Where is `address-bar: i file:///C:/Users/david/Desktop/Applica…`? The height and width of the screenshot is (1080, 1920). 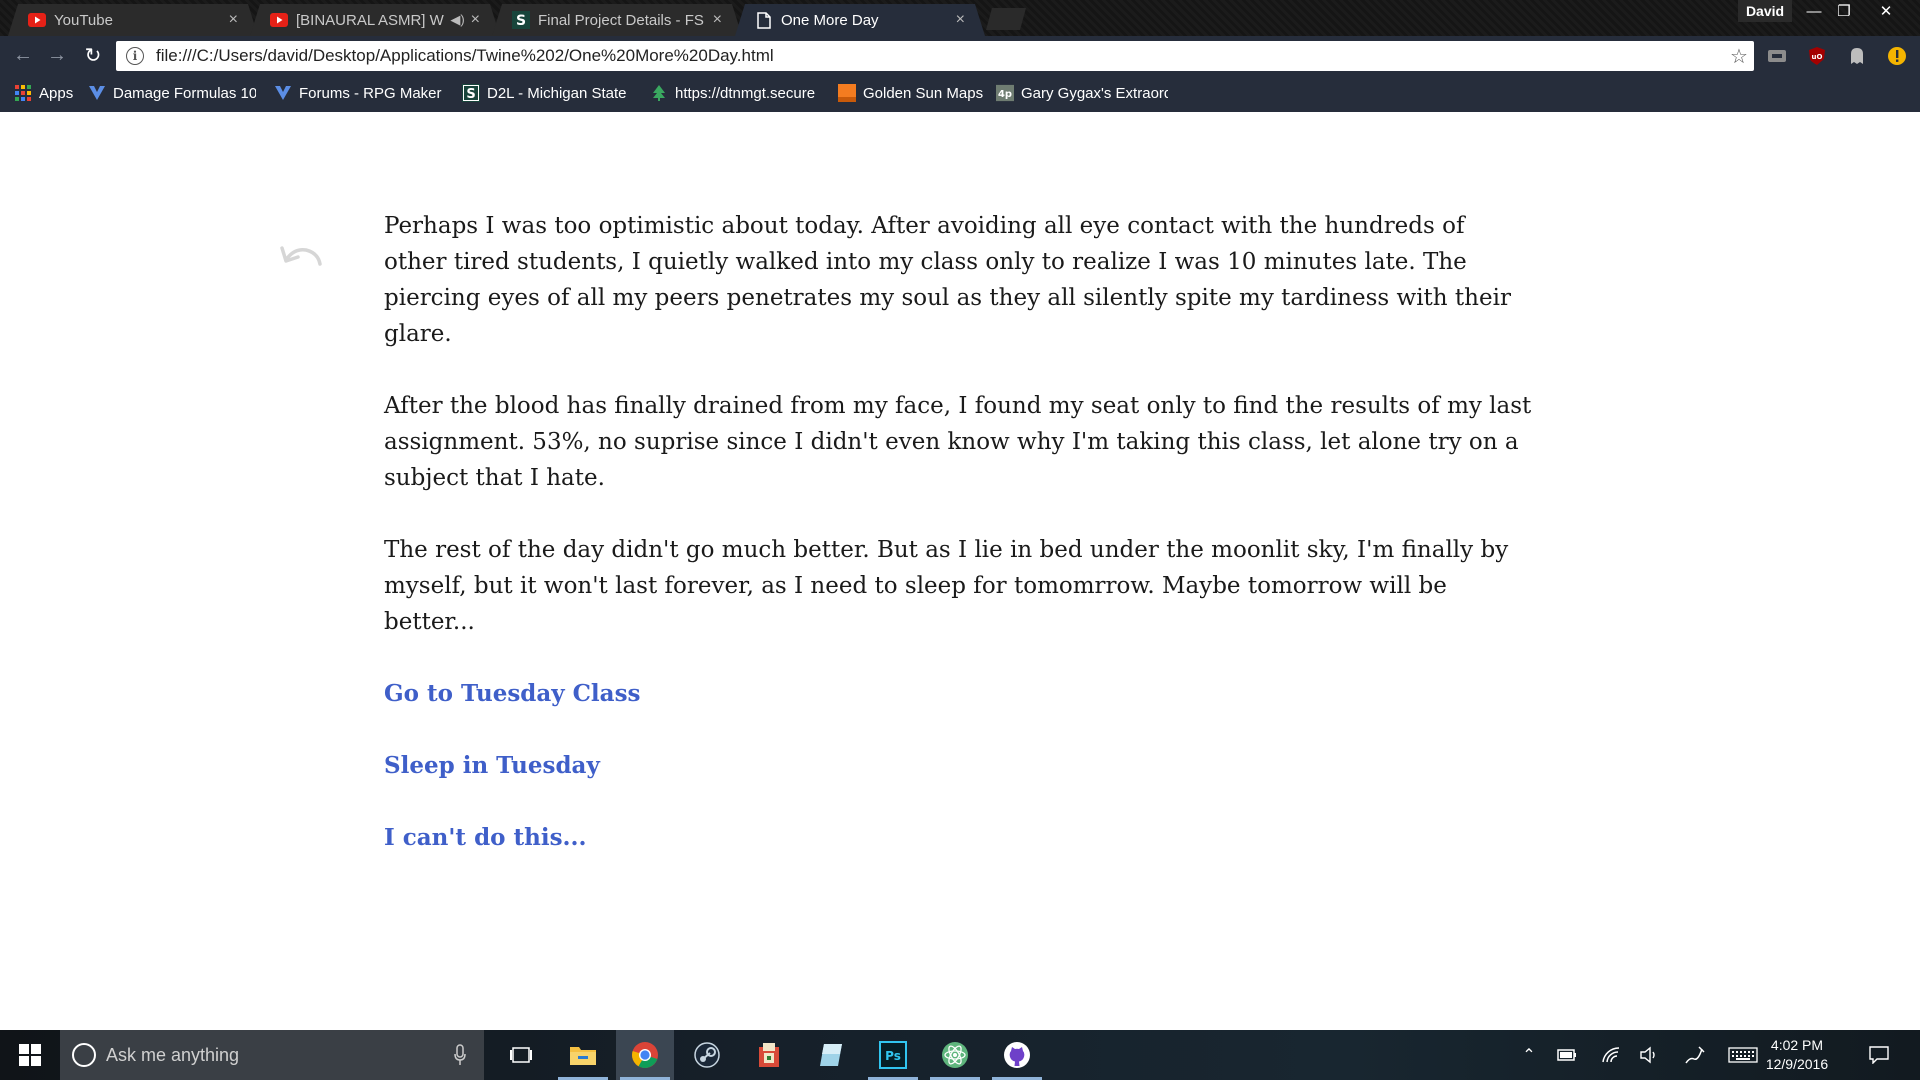 address-bar: i file:///C:/Users/david/Desktop/Applica… is located at coordinates (935, 56).